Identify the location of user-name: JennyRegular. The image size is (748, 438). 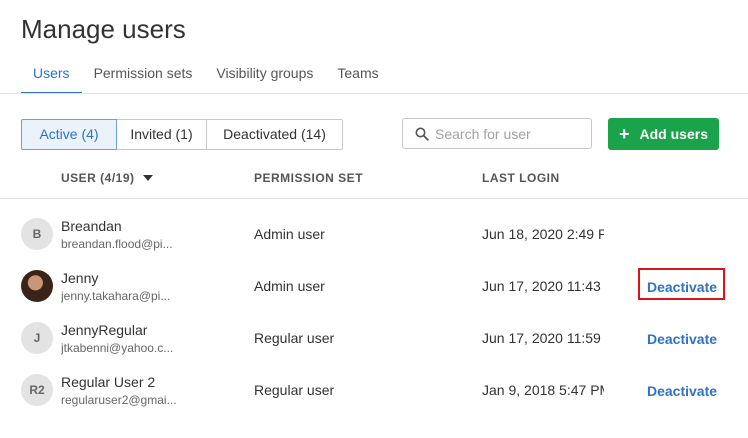
(104, 330).